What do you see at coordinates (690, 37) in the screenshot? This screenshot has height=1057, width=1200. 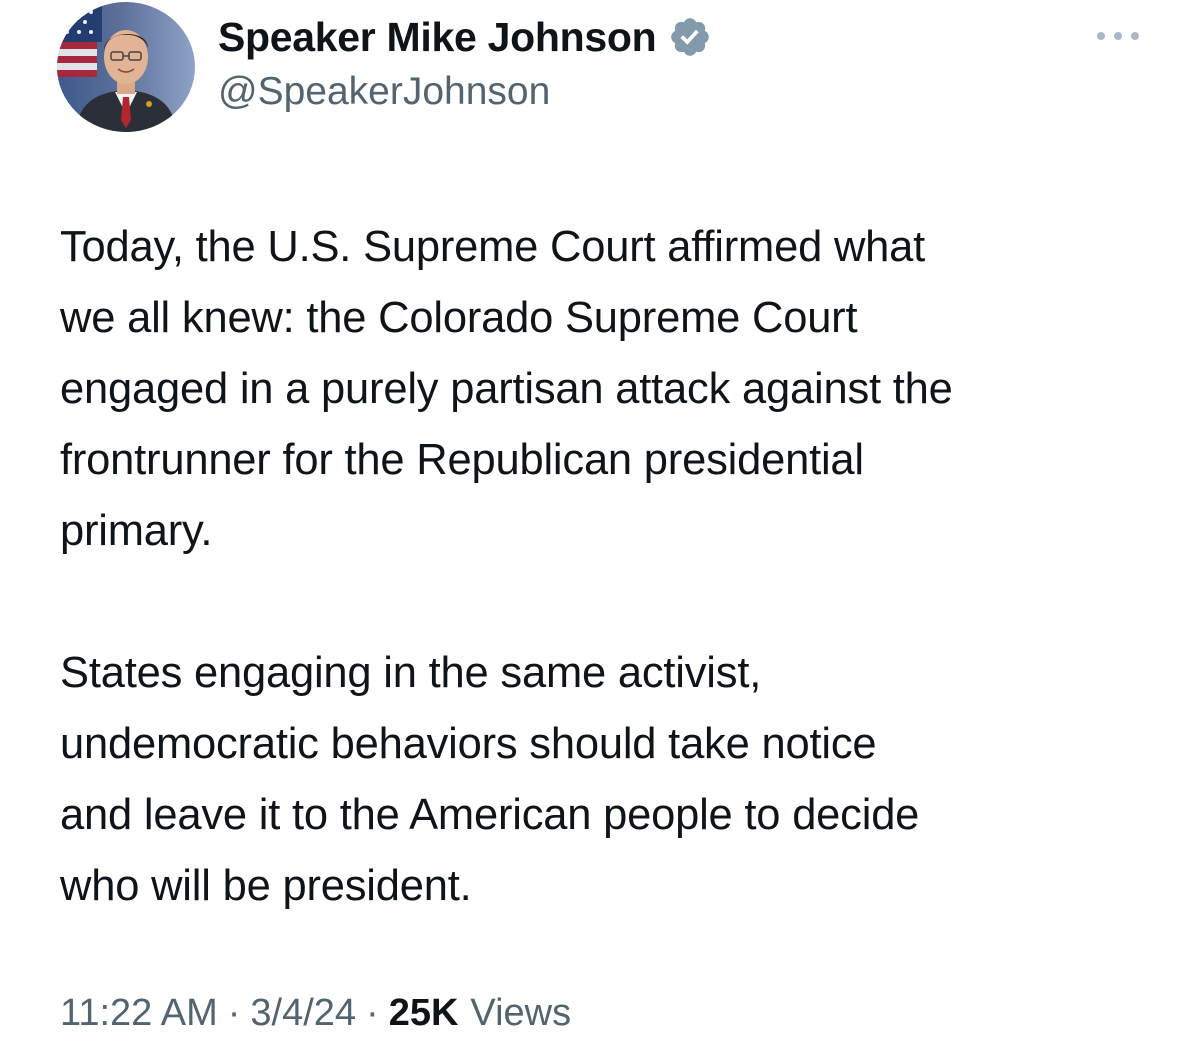 I see `verified-badge-icon` at bounding box center [690, 37].